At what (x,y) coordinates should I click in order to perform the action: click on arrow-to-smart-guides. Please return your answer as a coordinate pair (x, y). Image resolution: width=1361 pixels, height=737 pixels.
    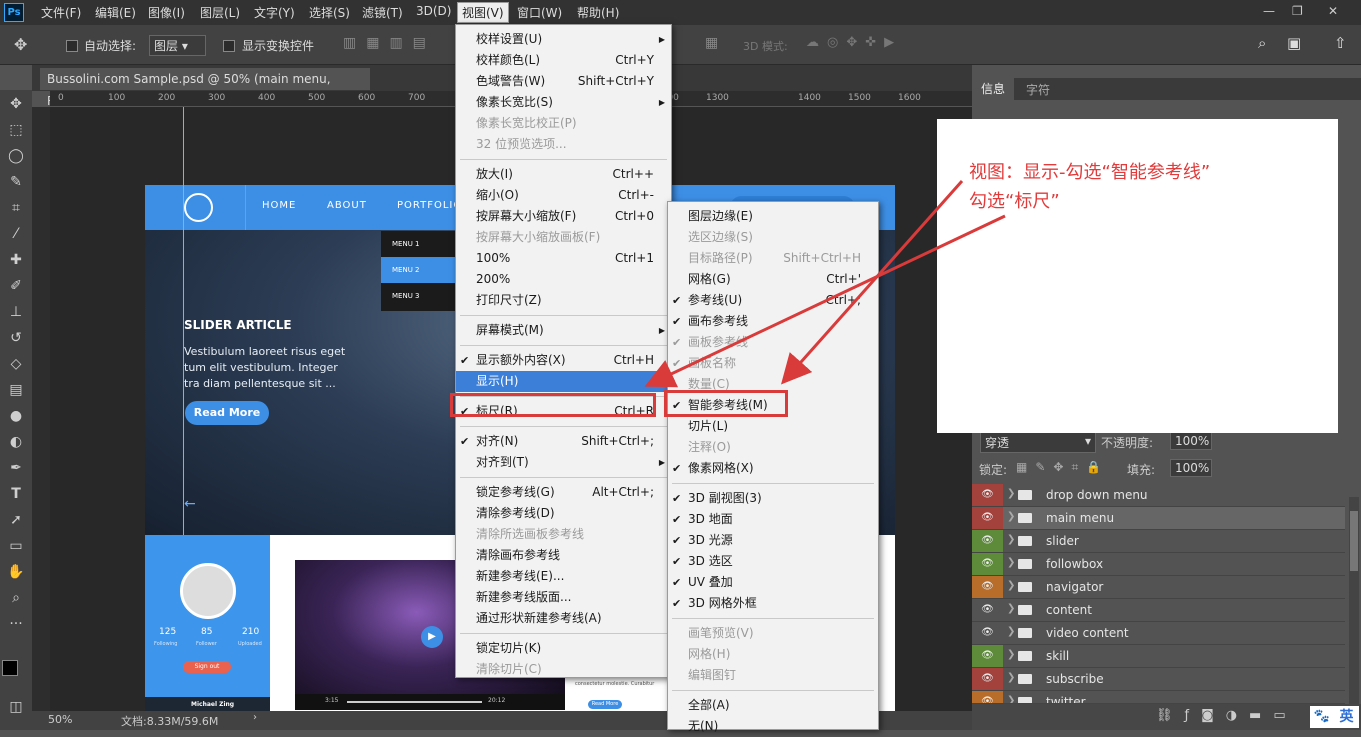
    Looking at the image, I should click on (872, 282).